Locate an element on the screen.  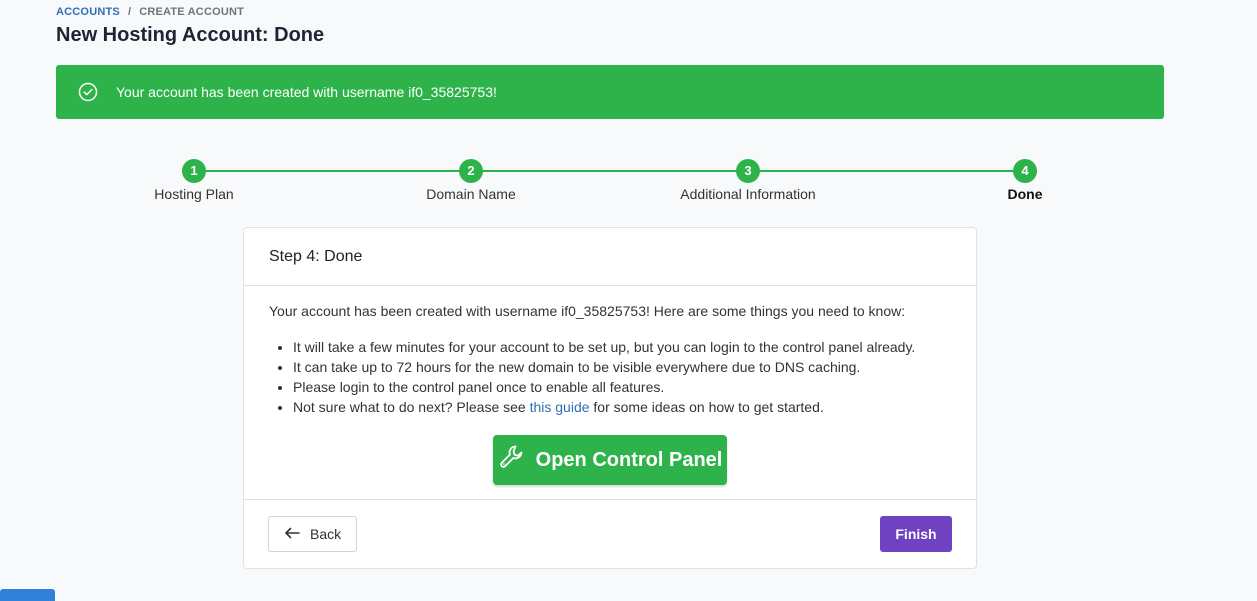
back-button: Back is located at coordinates (313, 534).